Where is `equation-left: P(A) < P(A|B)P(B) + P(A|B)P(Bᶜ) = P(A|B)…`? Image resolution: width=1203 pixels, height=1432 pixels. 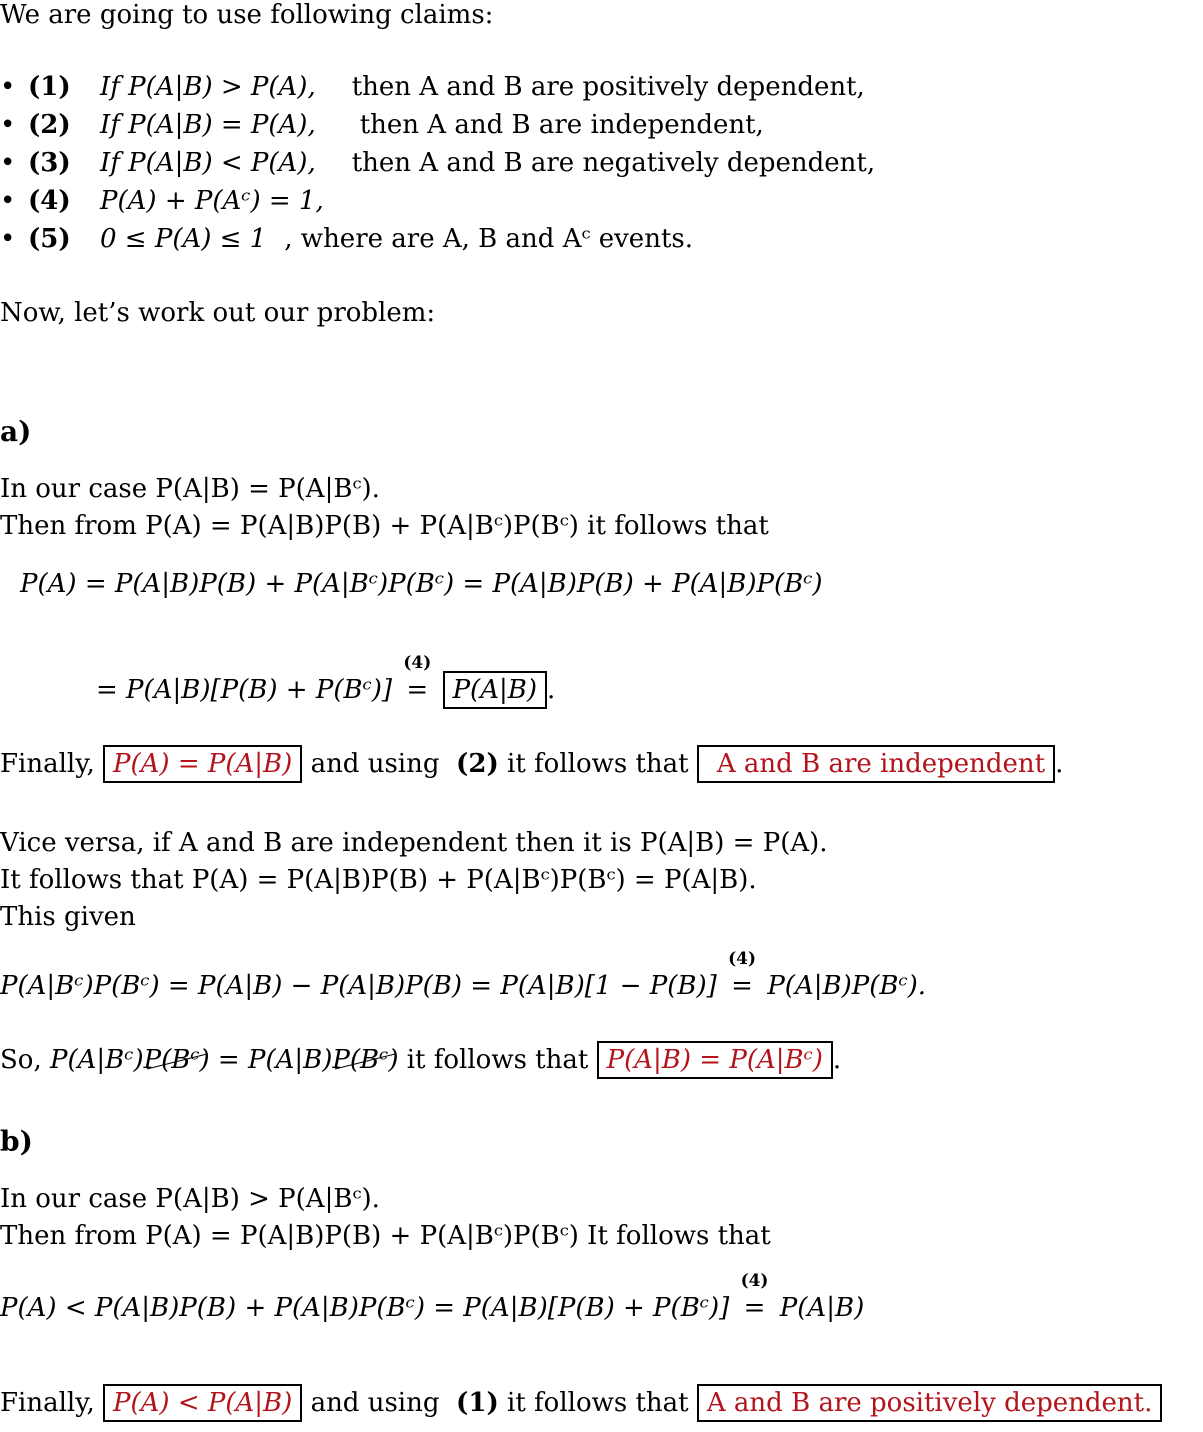 equation-left: P(A) < P(A|B)P(B) + P(A|B)P(Bᶜ) = P(A|B)… is located at coordinates (365, 1308).